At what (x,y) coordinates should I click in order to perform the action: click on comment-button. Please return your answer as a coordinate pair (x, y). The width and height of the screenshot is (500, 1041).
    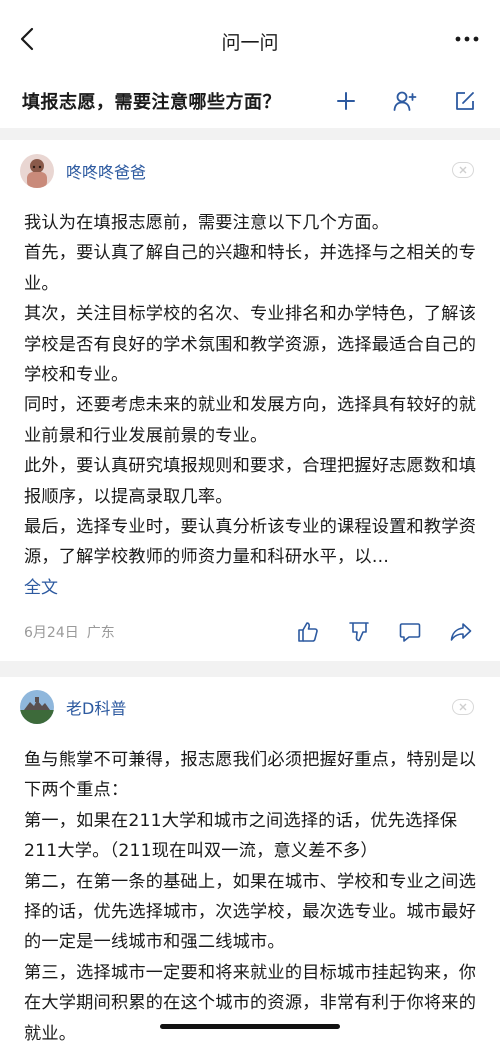
    Looking at the image, I should click on (410, 632).